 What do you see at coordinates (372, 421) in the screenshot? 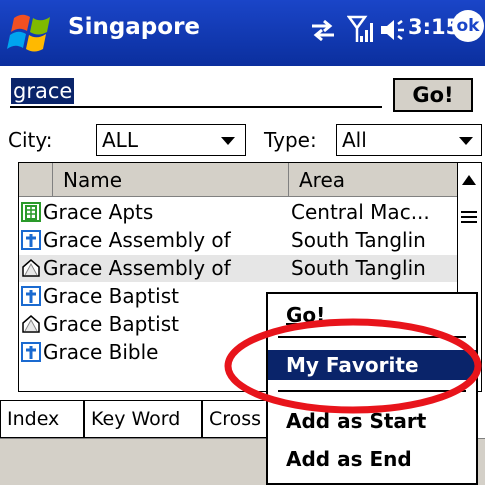
I see `menu-item-add-as-start: Add as Start` at bounding box center [372, 421].